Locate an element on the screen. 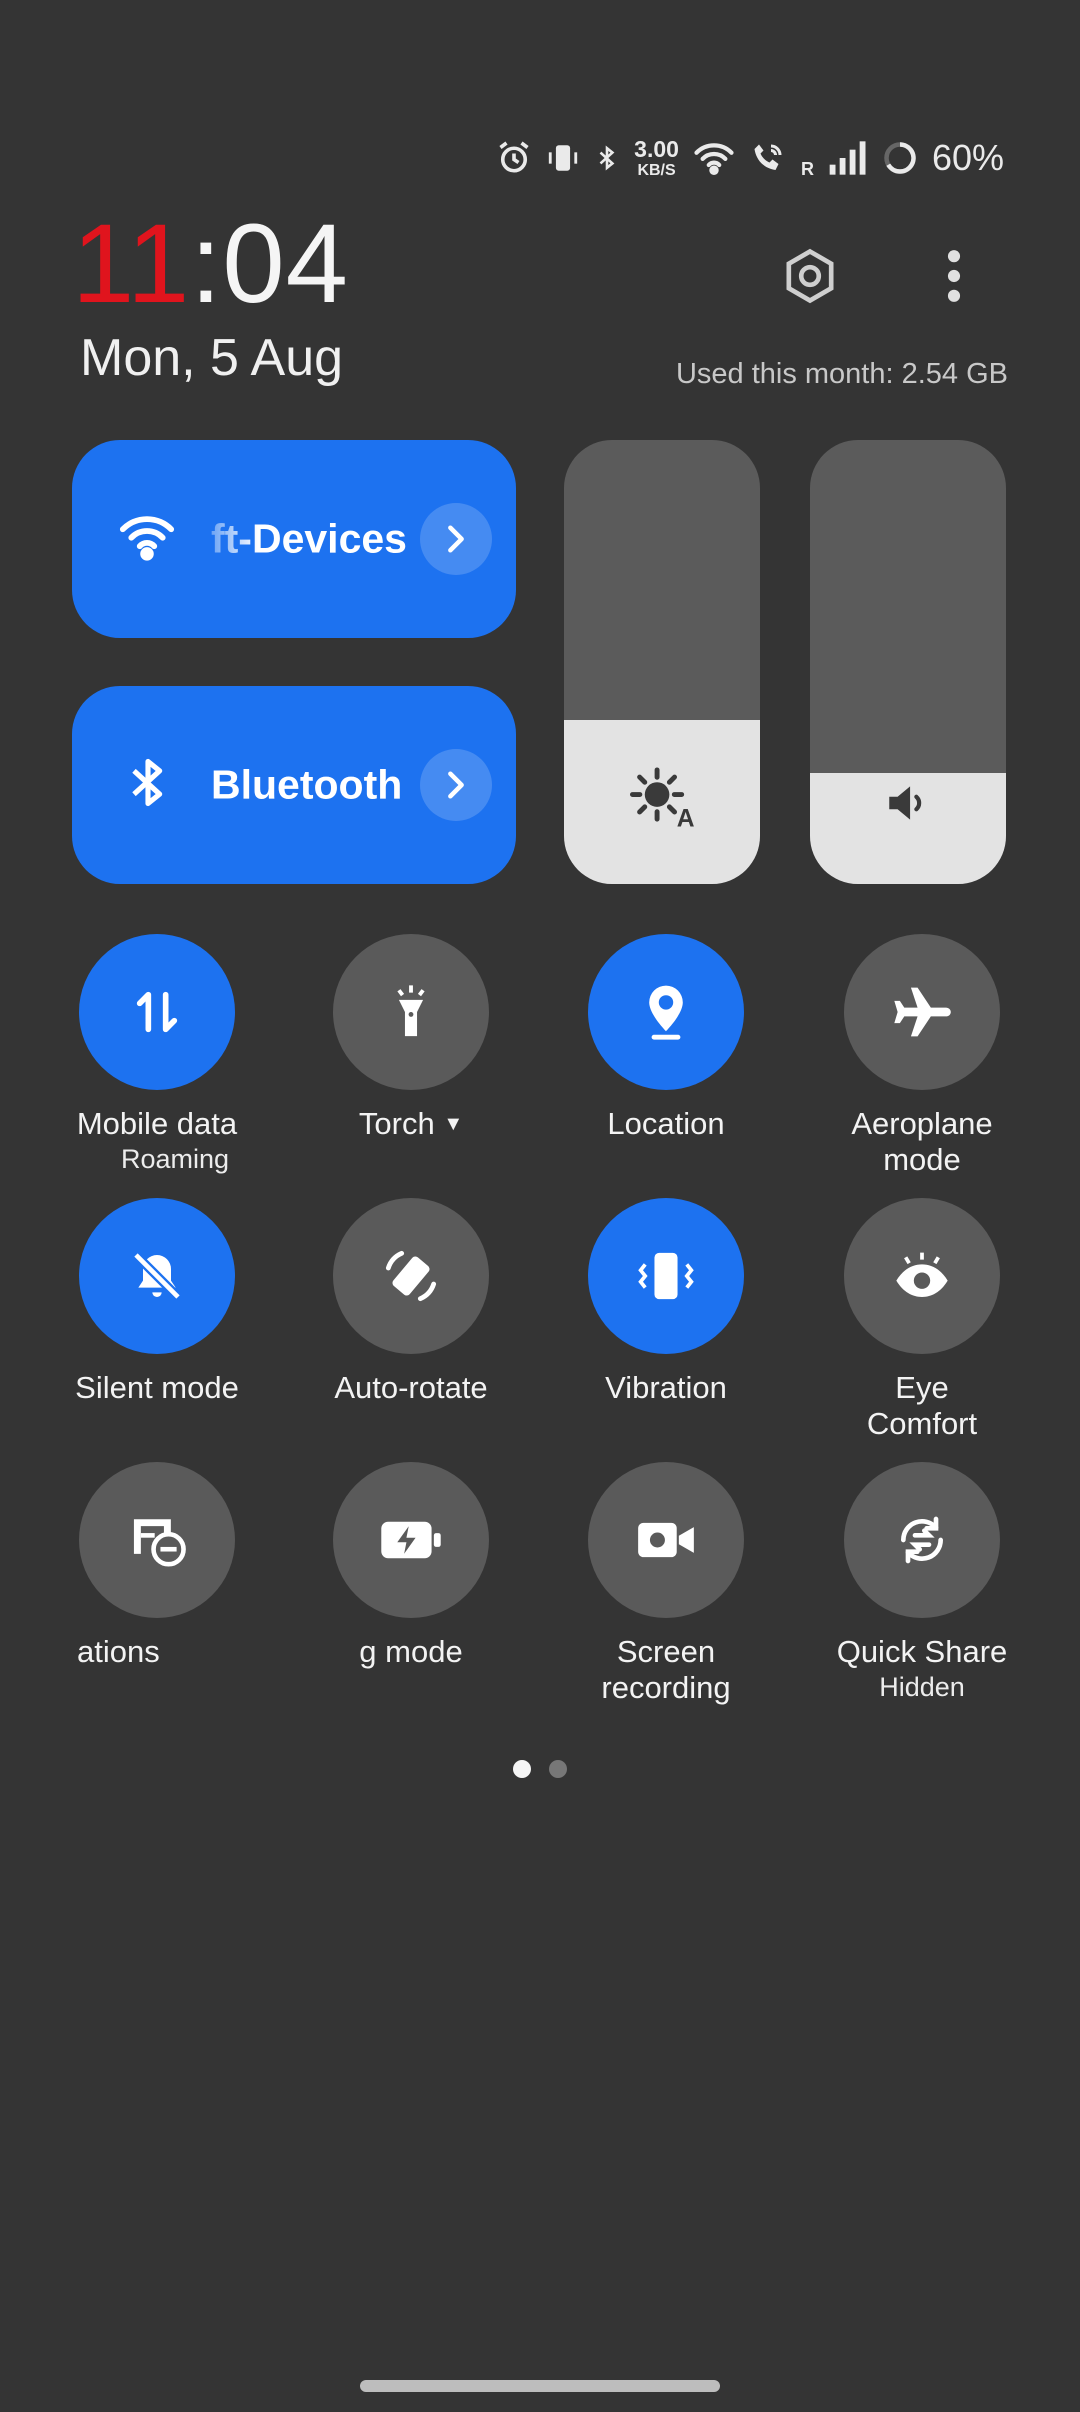  quick-share-icon is located at coordinates (922, 1540).